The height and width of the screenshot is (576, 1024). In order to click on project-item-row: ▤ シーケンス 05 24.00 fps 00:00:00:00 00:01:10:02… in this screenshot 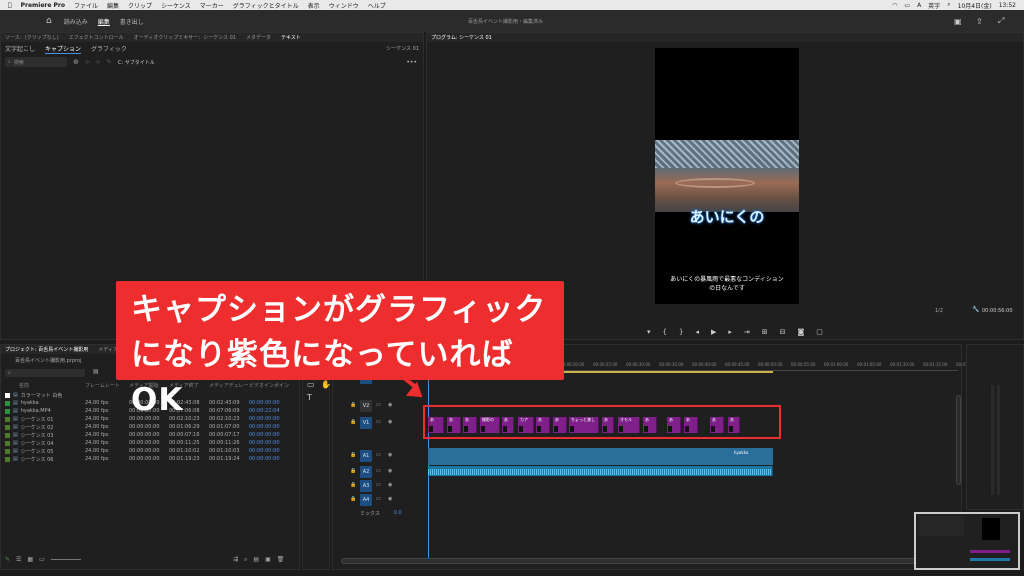, I will do `click(150, 451)`.